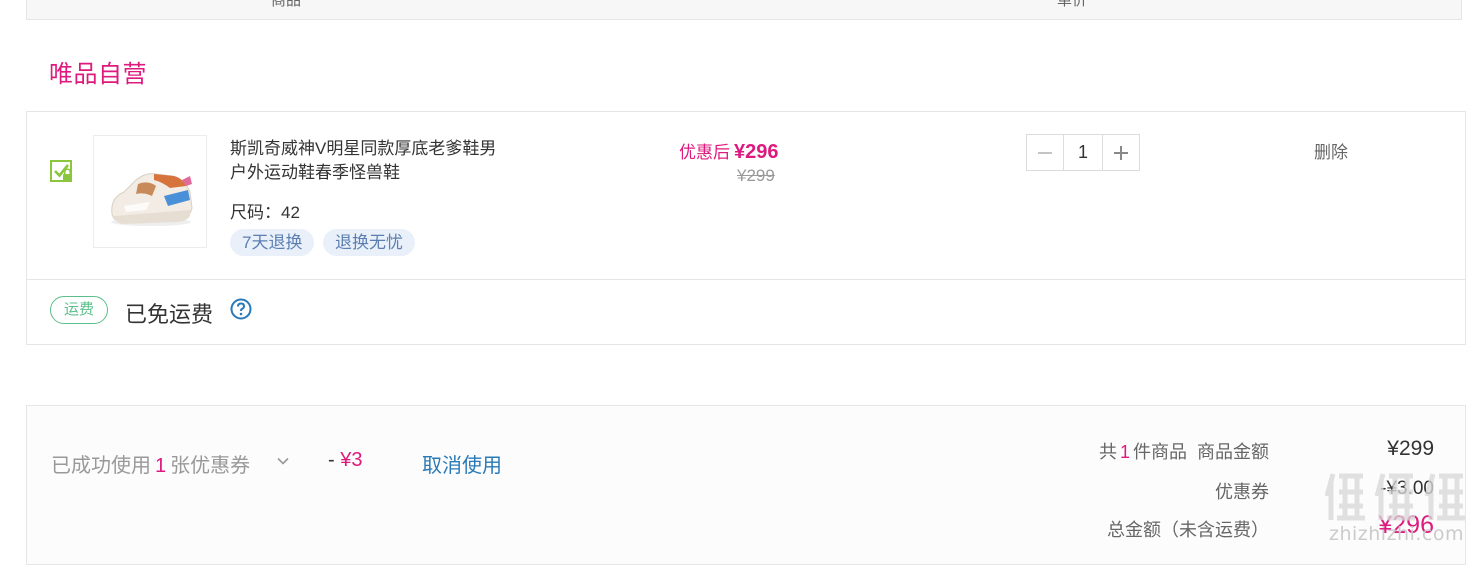  What do you see at coordinates (152, 199) in the screenshot?
I see `sneaker-image` at bounding box center [152, 199].